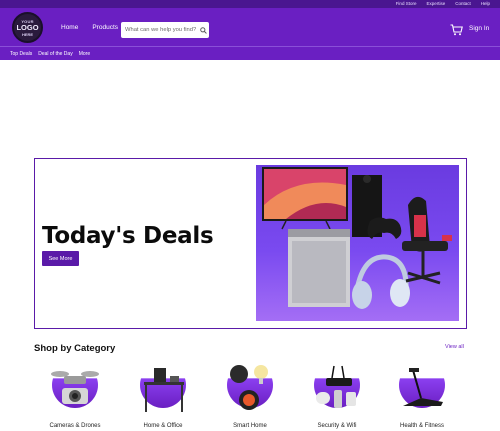 This screenshot has height=431, width=500. I want to click on router-icon, so click(337, 385).